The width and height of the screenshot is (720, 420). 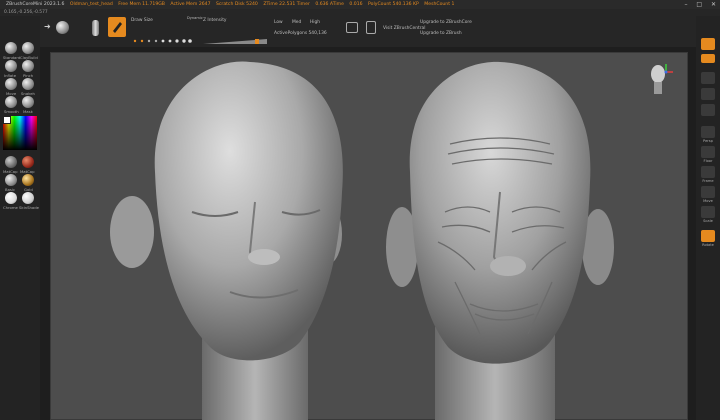 What do you see at coordinates (11, 180) in the screenshot?
I see `material-basic-icon` at bounding box center [11, 180].